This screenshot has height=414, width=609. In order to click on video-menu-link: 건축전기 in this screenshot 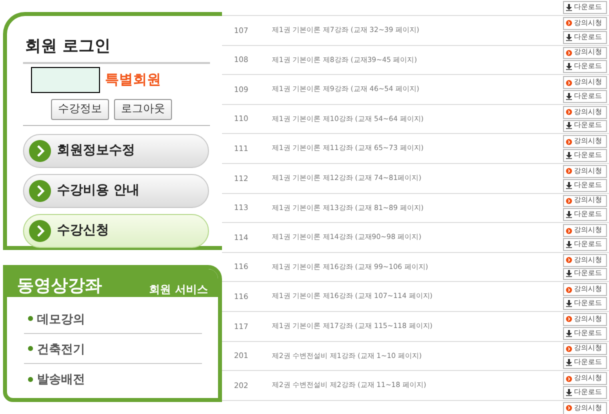, I will do `click(113, 349)`.